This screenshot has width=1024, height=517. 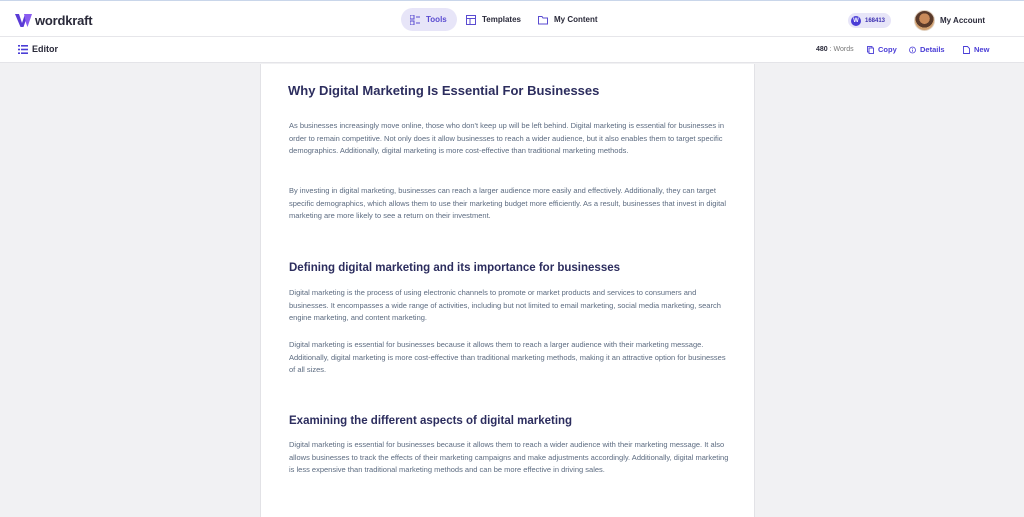 I want to click on credits-value: 168413, so click(x=875, y=20).